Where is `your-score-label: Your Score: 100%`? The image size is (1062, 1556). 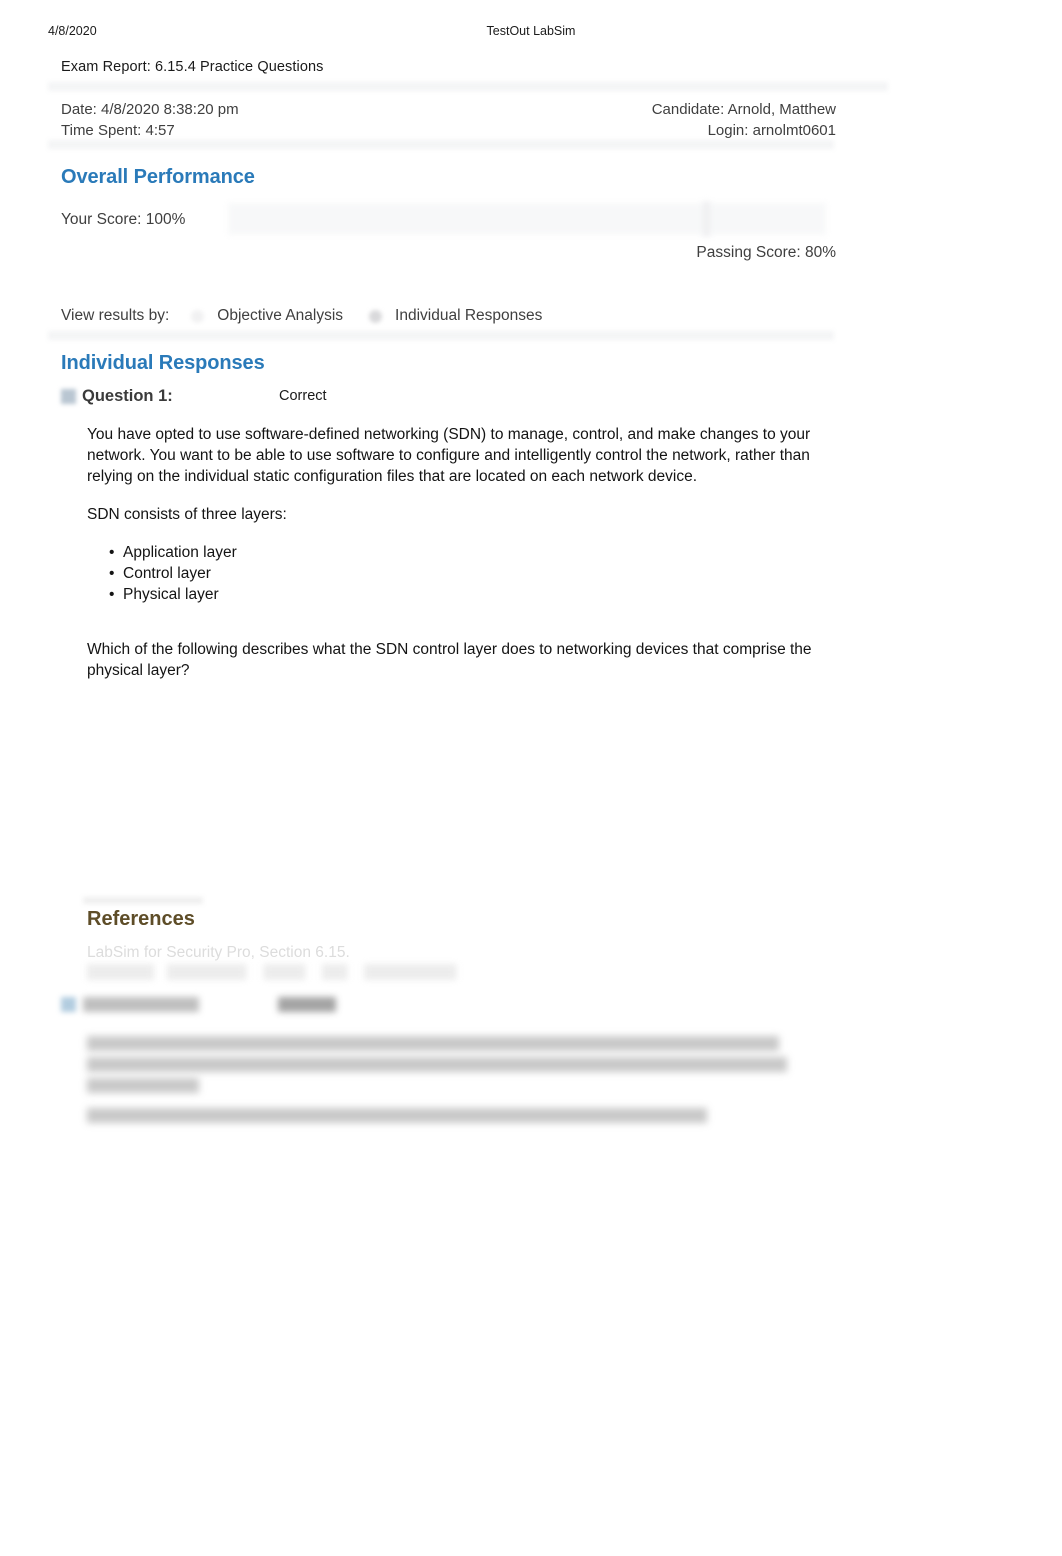 your-score-label: Your Score: 100% is located at coordinates (123, 219).